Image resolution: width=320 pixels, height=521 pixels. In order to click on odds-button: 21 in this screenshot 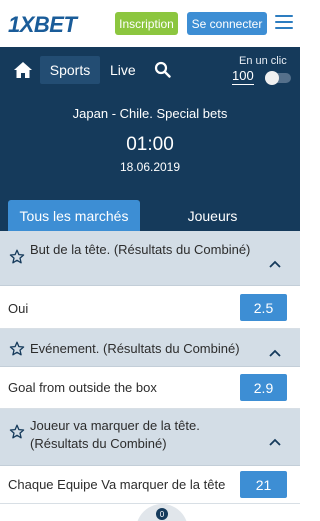, I will do `click(263, 484)`.